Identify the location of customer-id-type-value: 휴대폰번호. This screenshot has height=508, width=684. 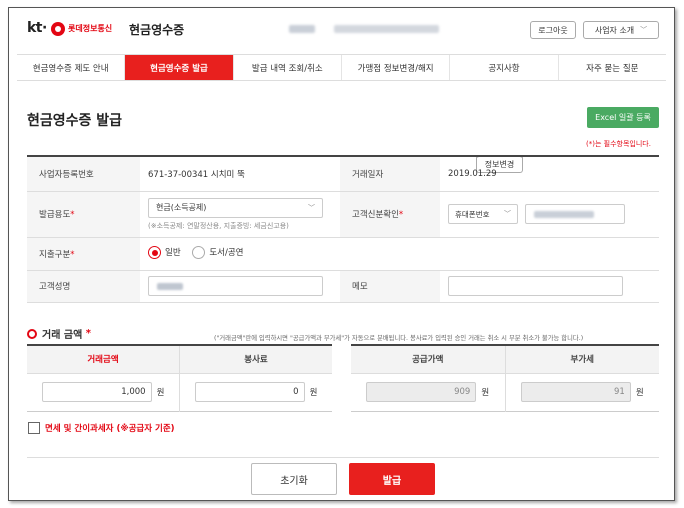
(472, 214).